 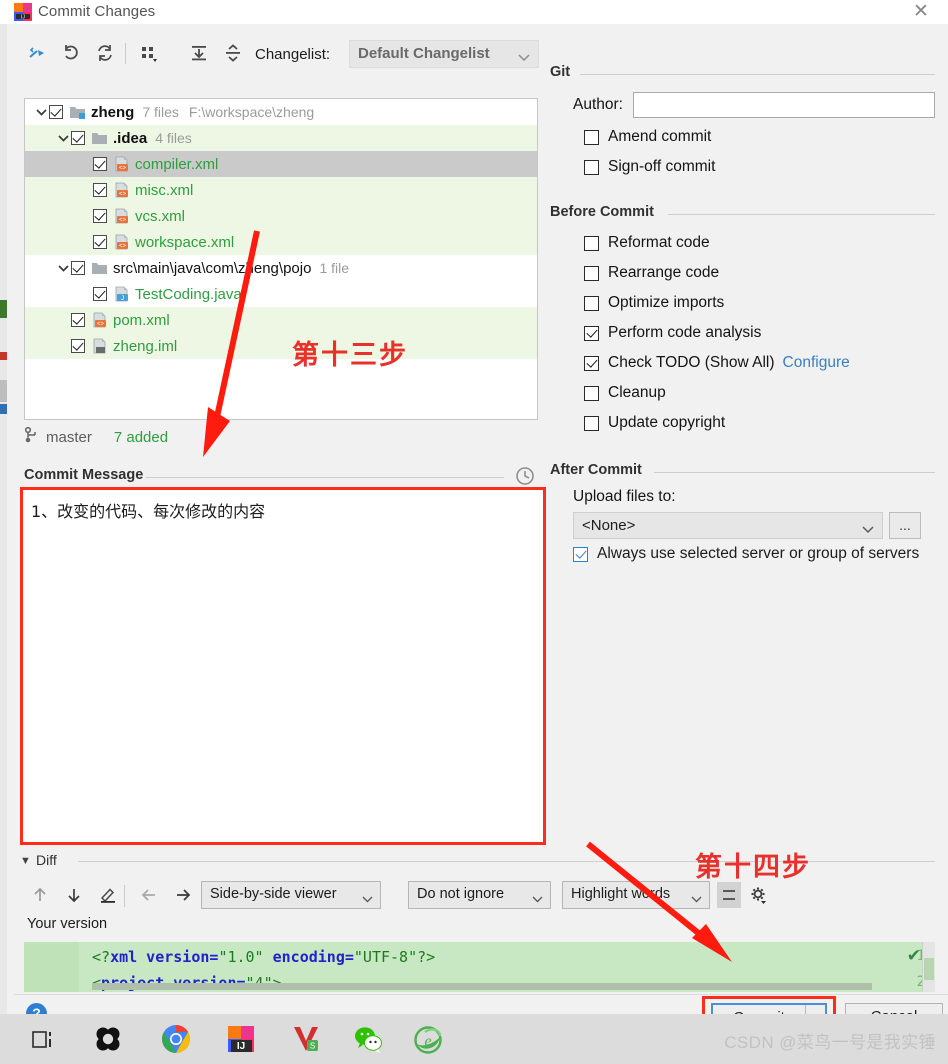 I want to click on tree-row-path: F:\workspace\zheng, so click(x=251, y=112).